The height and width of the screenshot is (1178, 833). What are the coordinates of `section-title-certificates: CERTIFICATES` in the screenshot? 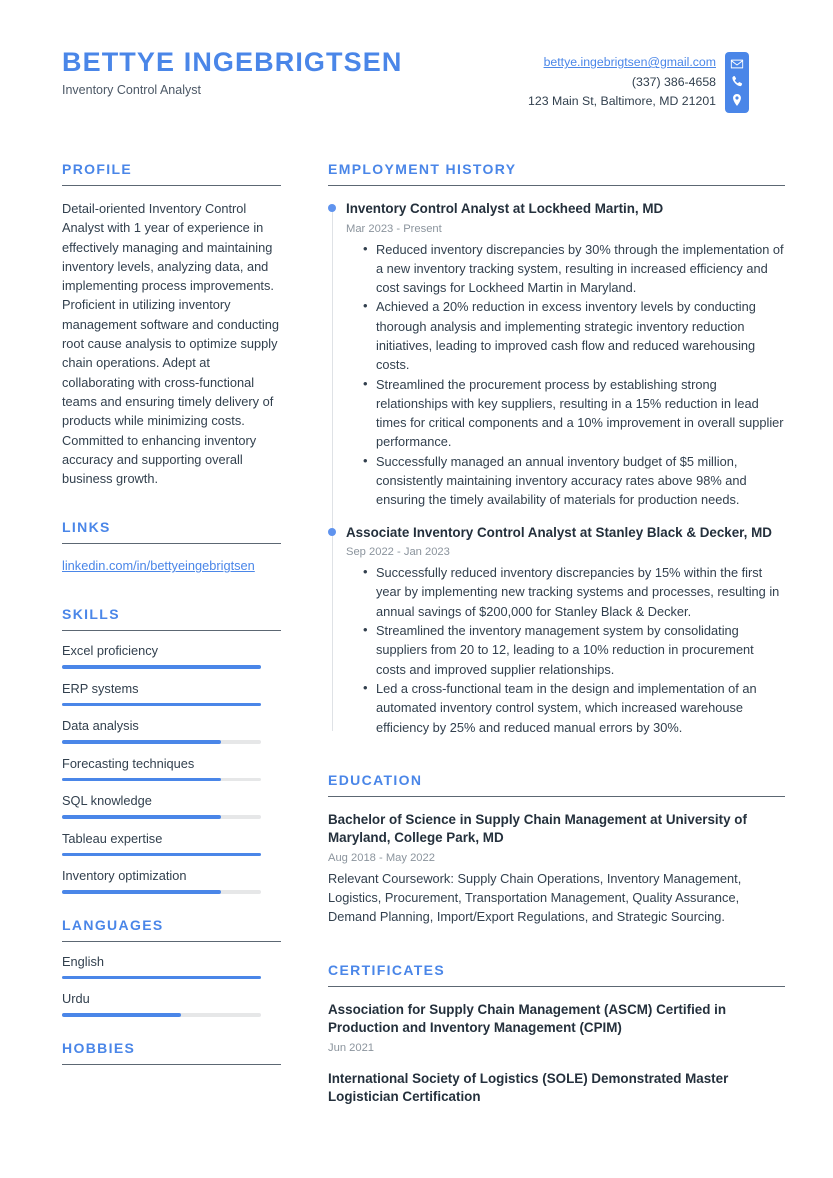 It's located at (387, 969).